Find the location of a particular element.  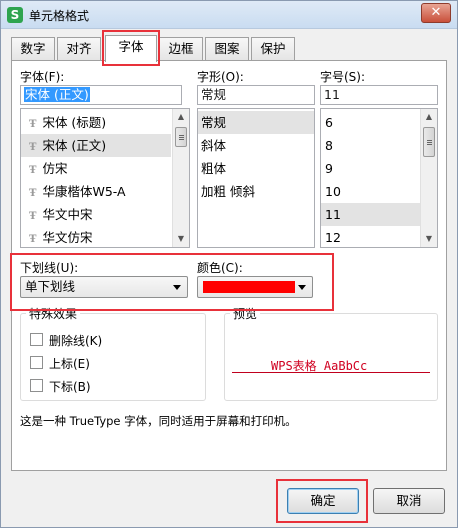

font-description: 这是一种 TrueType 字体，同时适用于屏幕和打印机。 is located at coordinates (158, 421).